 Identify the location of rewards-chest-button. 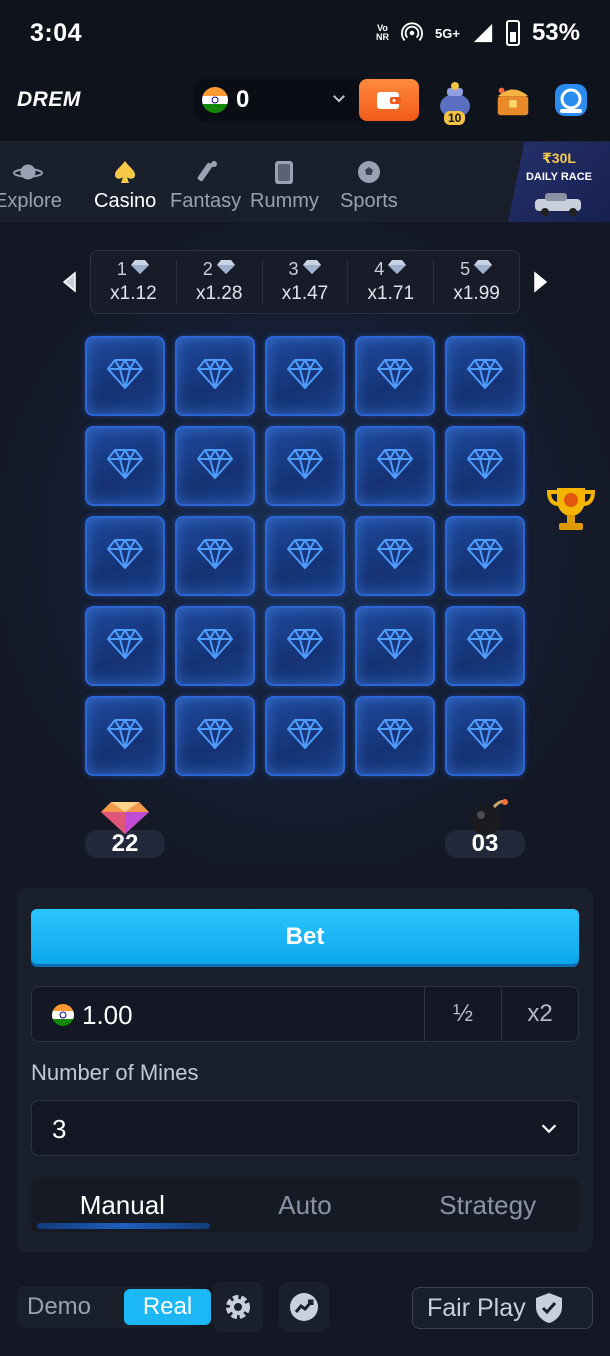
(513, 100).